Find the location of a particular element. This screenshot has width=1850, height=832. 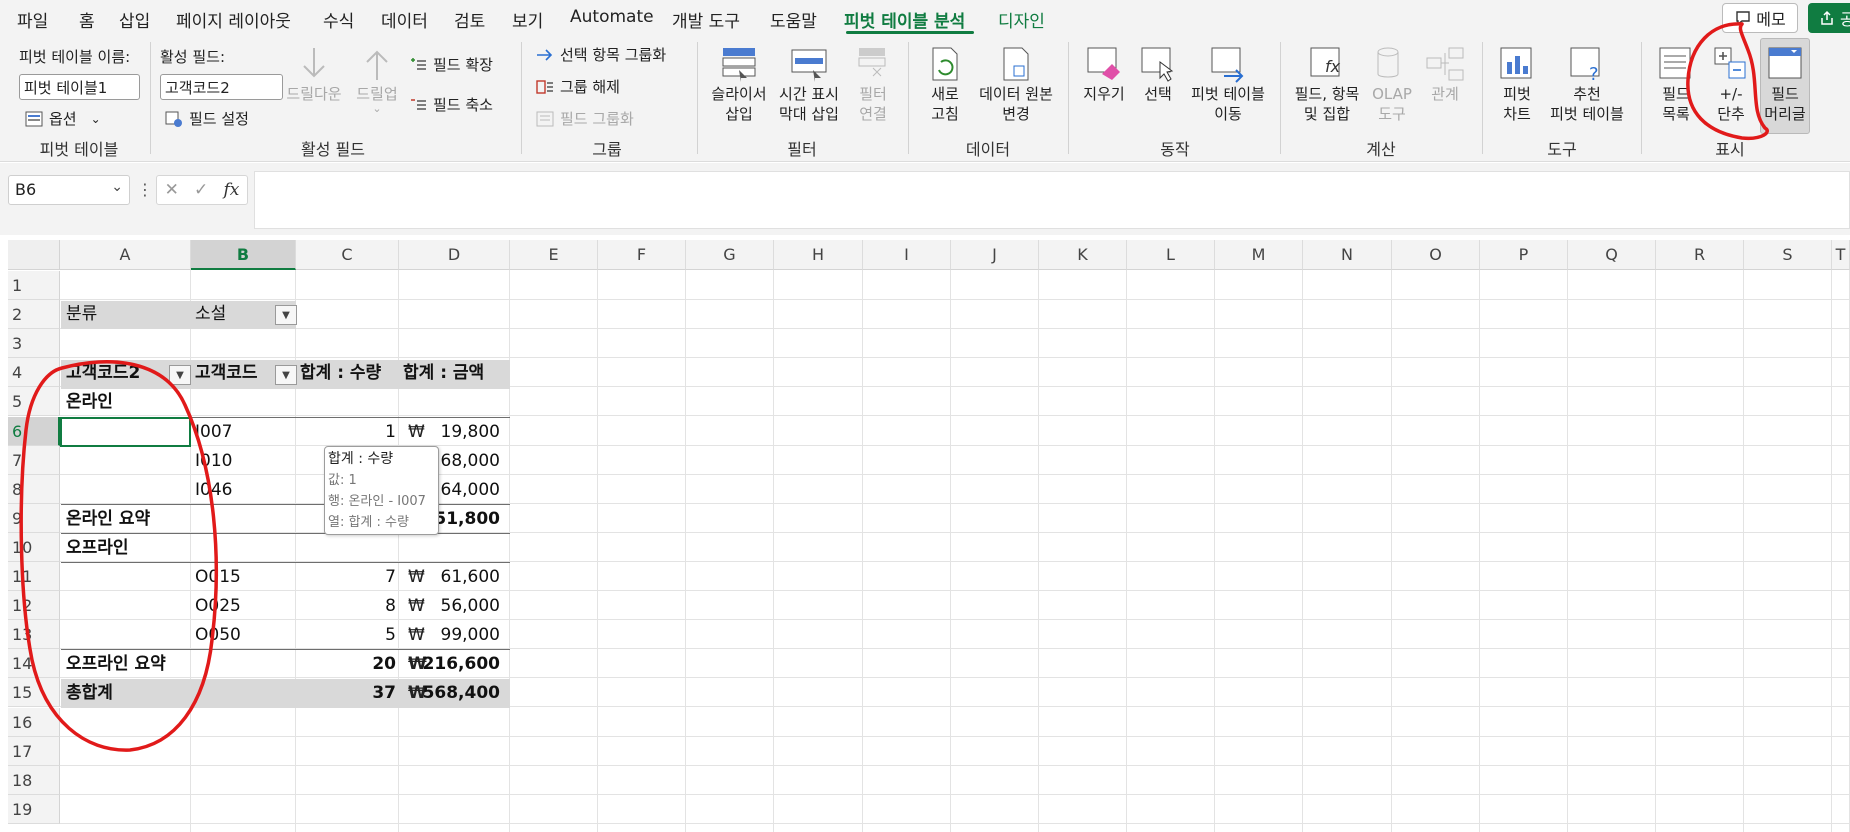

filter-field-value: 소설 is located at coordinates (210, 314).